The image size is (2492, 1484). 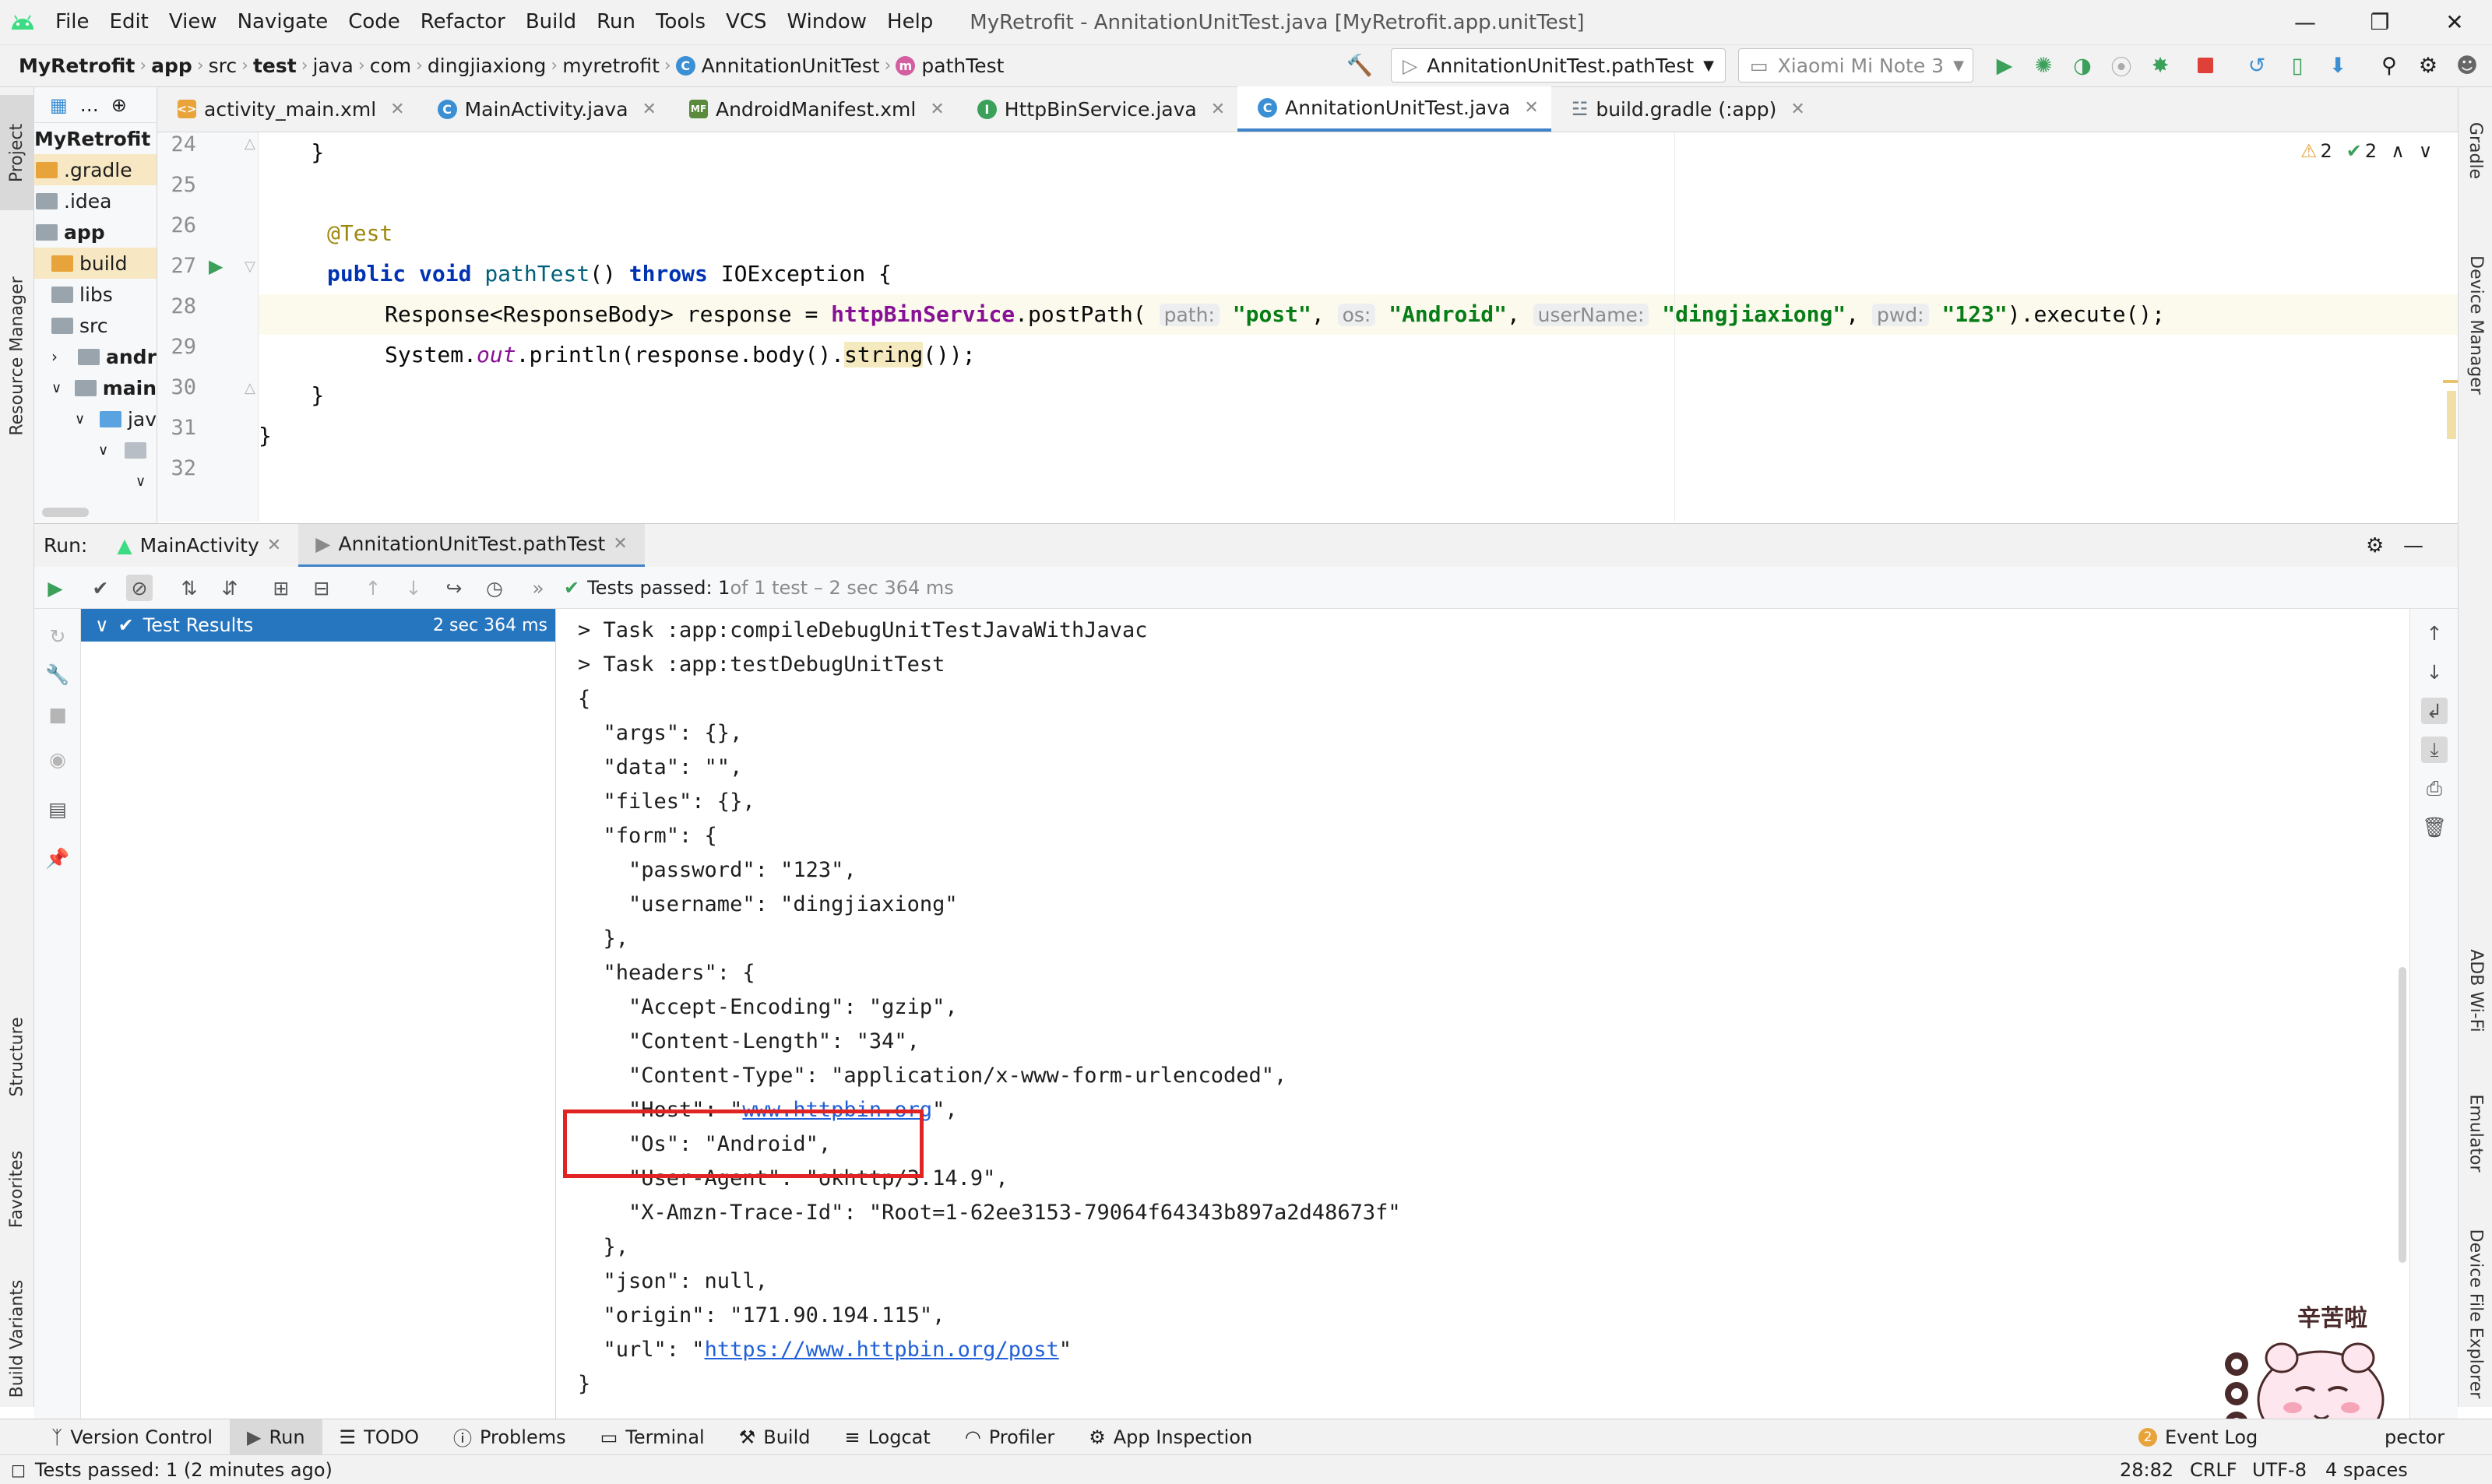 What do you see at coordinates (2455, 22) in the screenshot?
I see `close-window-icon: ✕` at bounding box center [2455, 22].